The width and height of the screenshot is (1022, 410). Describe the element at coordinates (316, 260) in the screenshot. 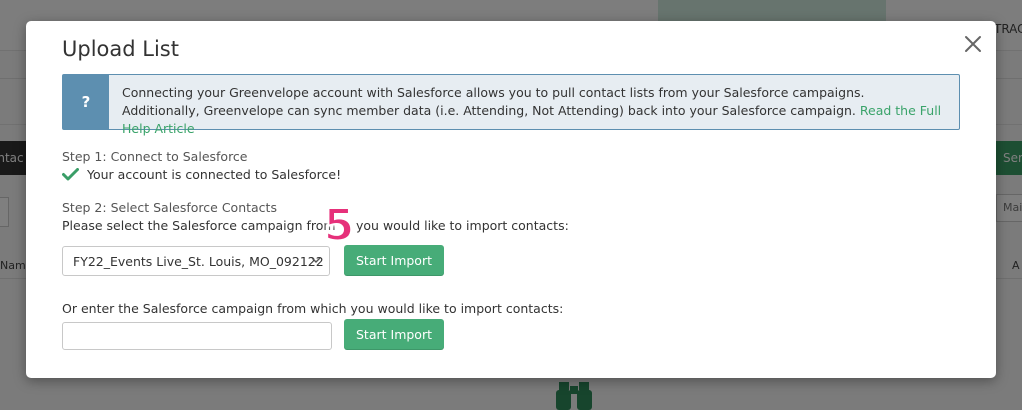

I see `chevron-down-icon` at that location.